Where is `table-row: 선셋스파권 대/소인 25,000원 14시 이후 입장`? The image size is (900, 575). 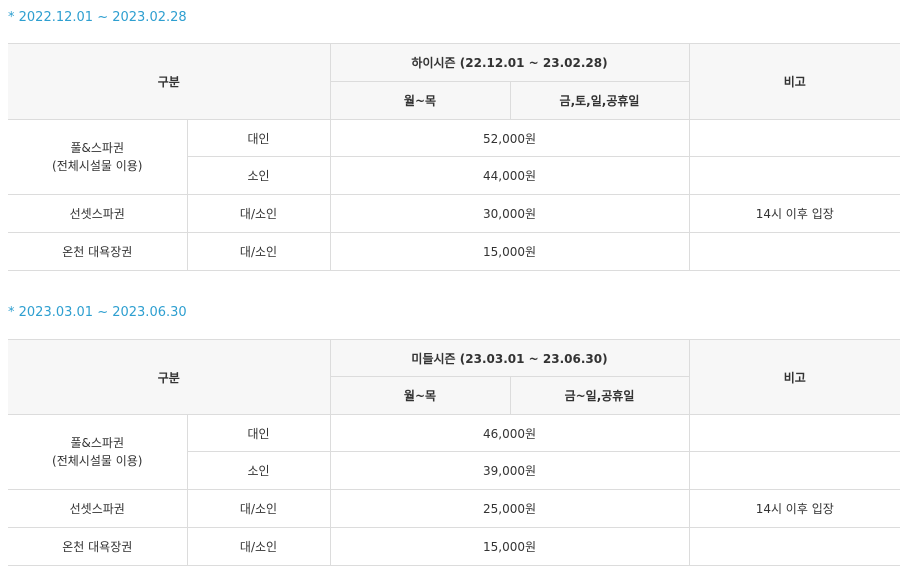
table-row: 선셋스파권 대/소인 25,000원 14시 이후 입장 is located at coordinates (454, 508).